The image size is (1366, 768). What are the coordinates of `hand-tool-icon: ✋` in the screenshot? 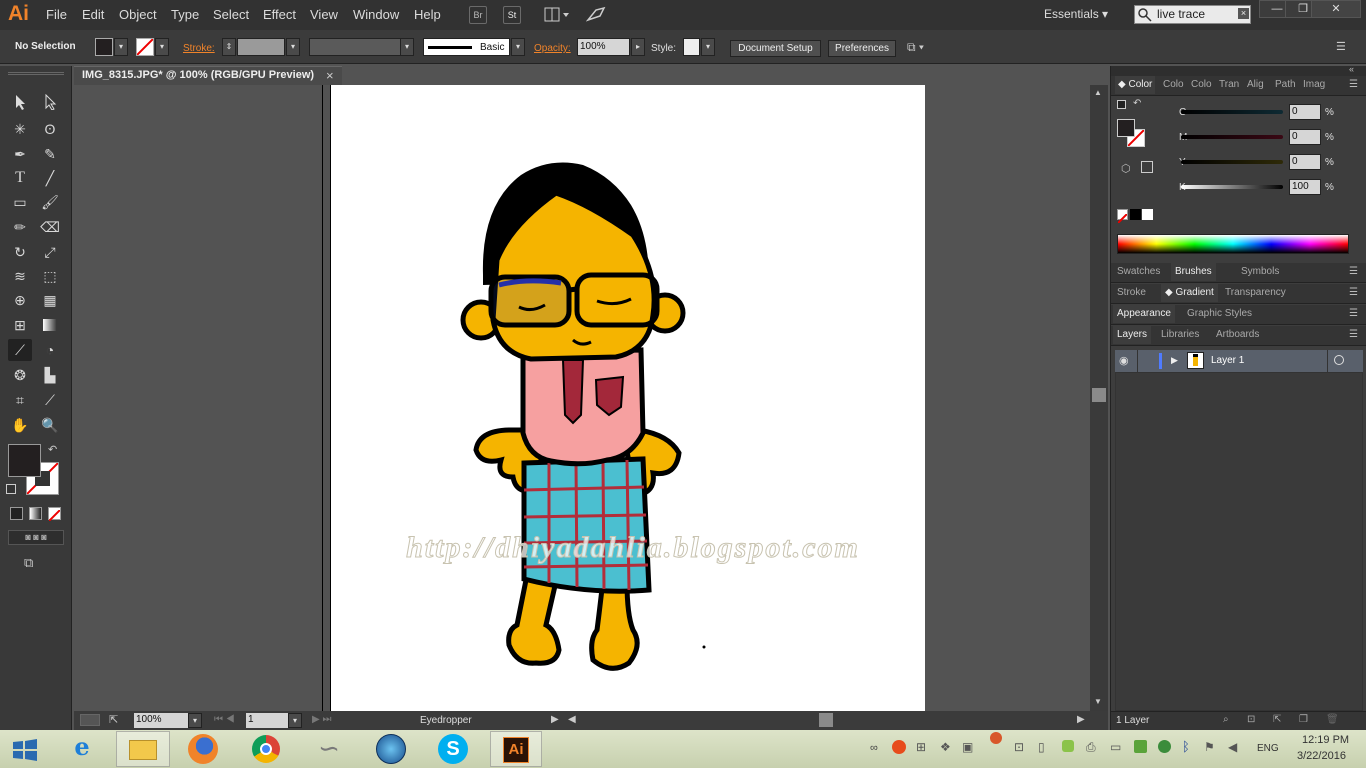 It's located at (20, 425).